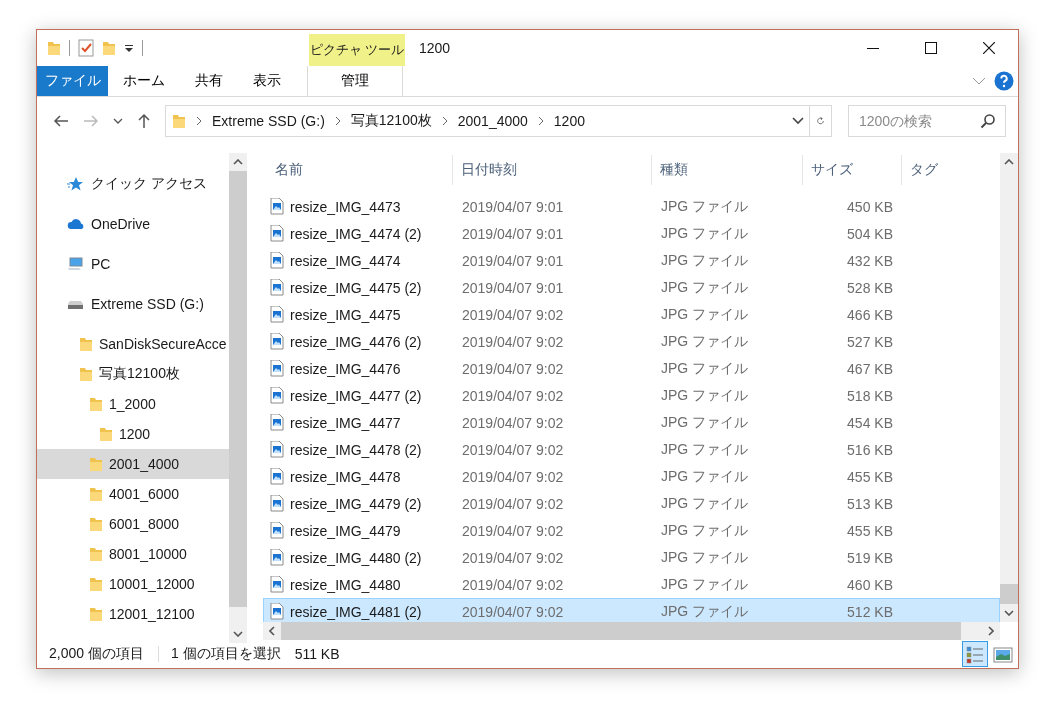 The image size is (1060, 720). I want to click on file-name: resize_IMG_4475 (2), so click(356, 287).